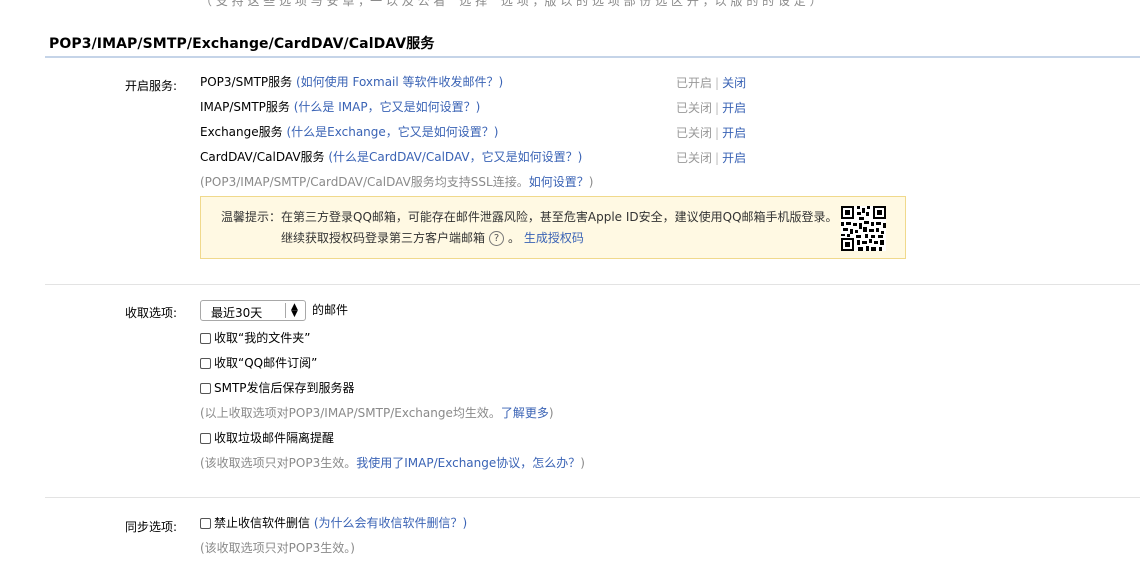 Image resolution: width=1140 pixels, height=579 pixels. What do you see at coordinates (497, 238) in the screenshot?
I see `question-circle-icon: ?` at bounding box center [497, 238].